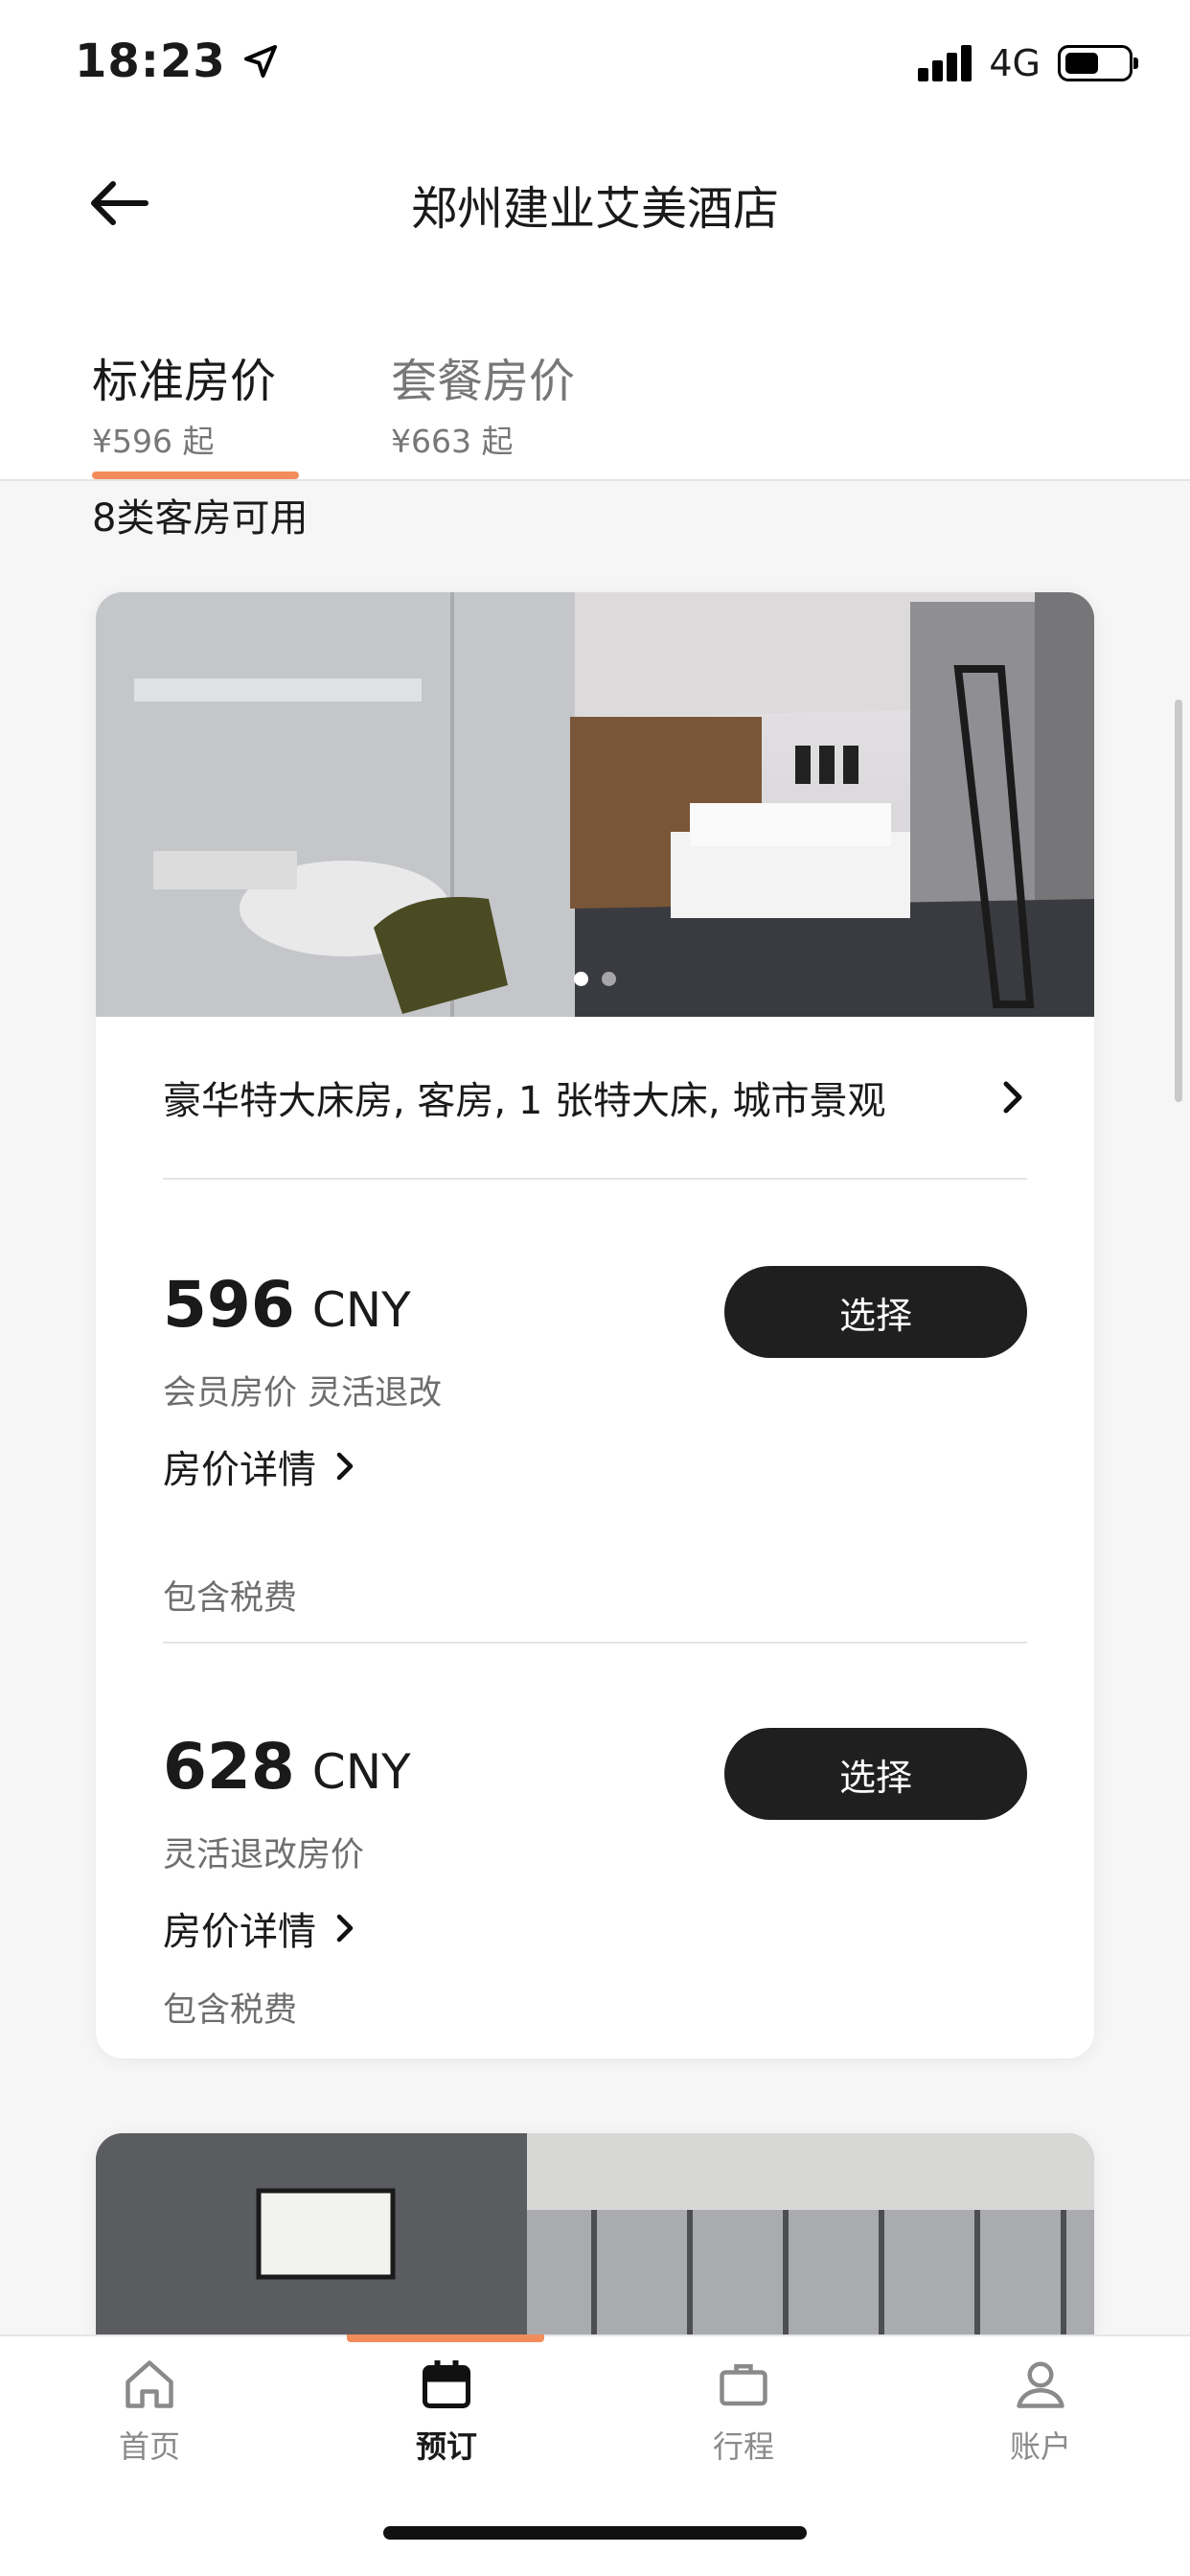 Image resolution: width=1190 pixels, height=2576 pixels. I want to click on status-time: 18:23, so click(178, 61).